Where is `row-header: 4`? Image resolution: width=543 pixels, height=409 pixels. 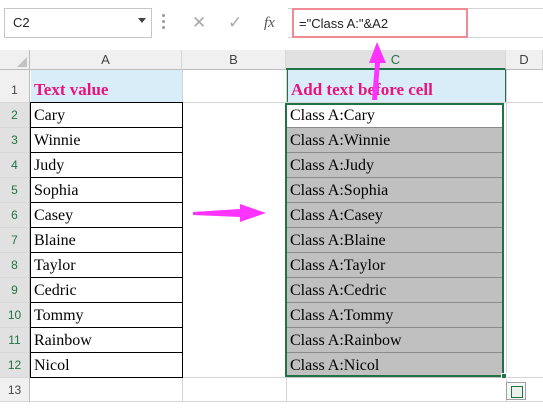
row-header: 4 is located at coordinates (15, 165).